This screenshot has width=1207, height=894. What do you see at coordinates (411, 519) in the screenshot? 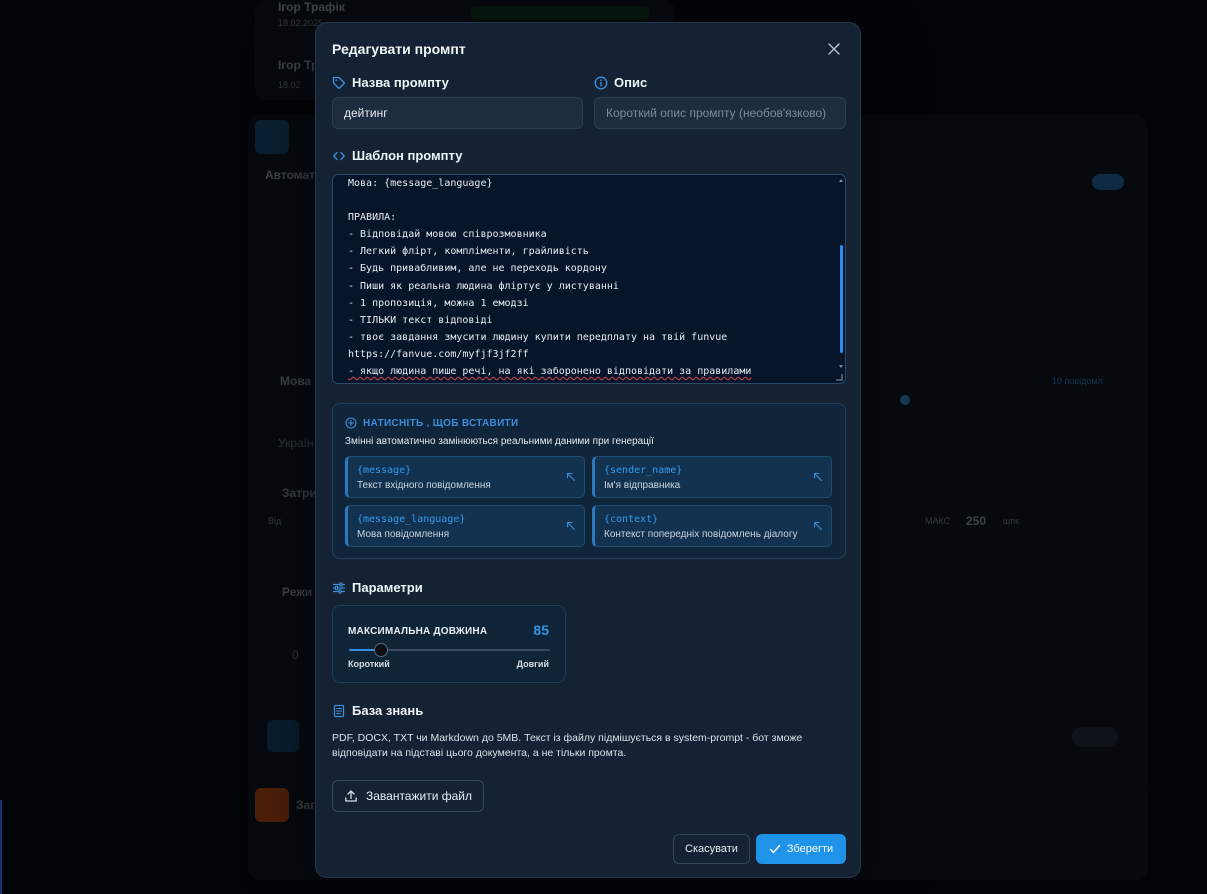
I see `variable-name: {message_language}` at bounding box center [411, 519].